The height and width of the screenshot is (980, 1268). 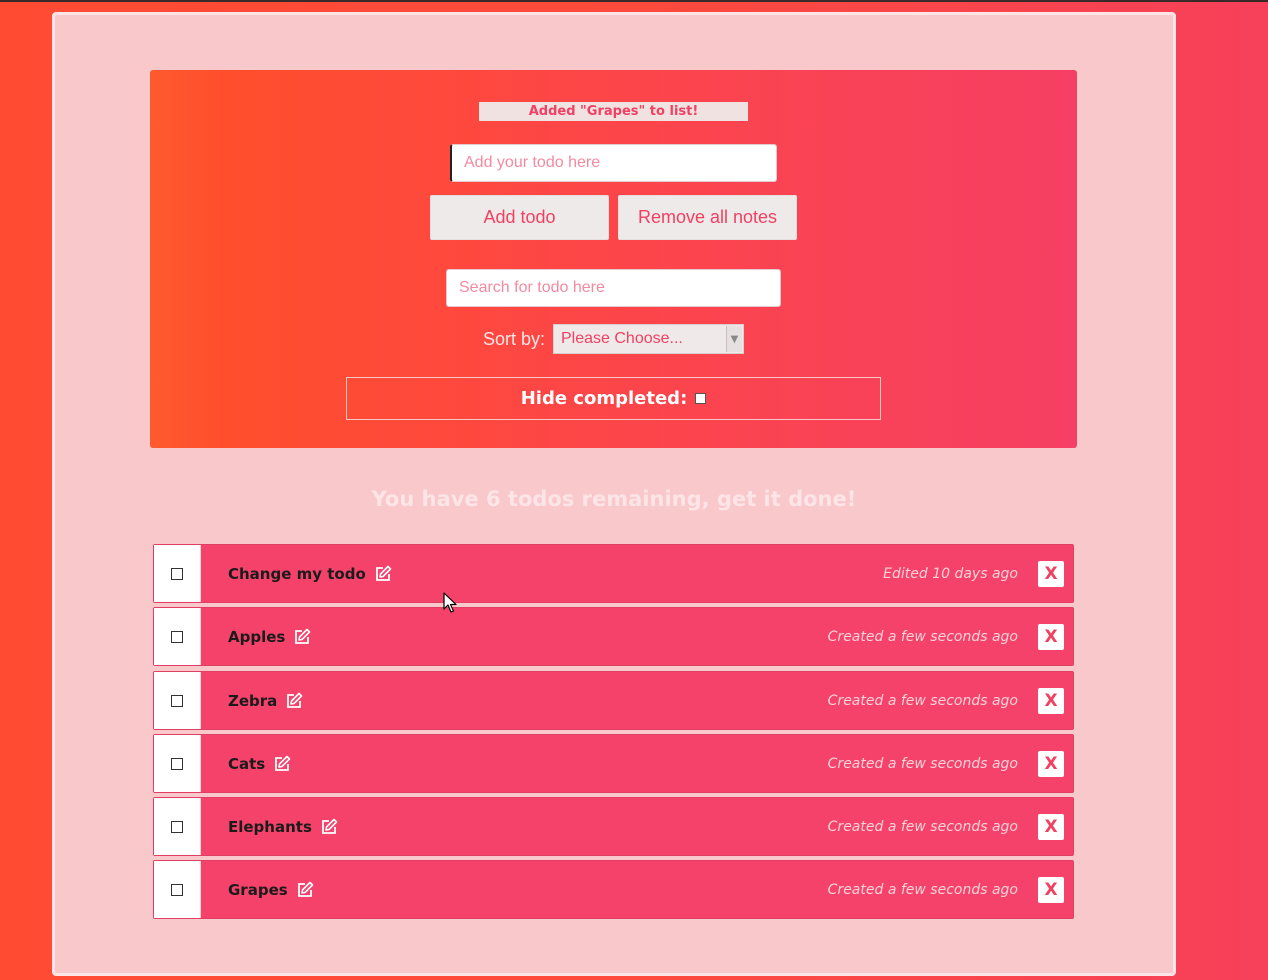 I want to click on sort-label: Sort by:, so click(x=514, y=339).